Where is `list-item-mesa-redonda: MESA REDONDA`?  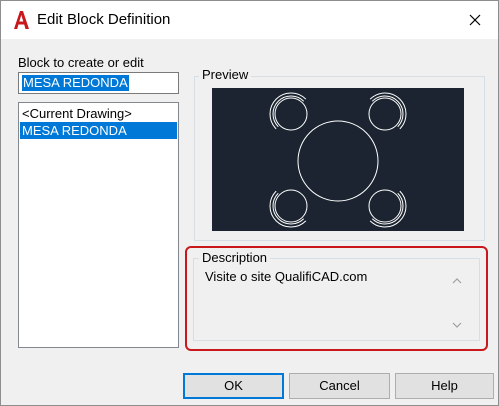 list-item-mesa-redonda: MESA REDONDA is located at coordinates (98, 130).